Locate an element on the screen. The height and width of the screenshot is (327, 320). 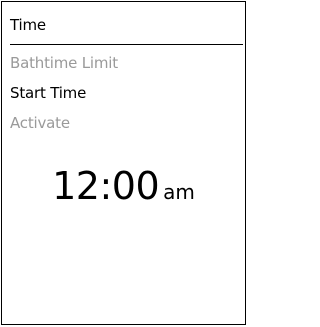
menu-item-start-time: Start Time is located at coordinates (48, 93).